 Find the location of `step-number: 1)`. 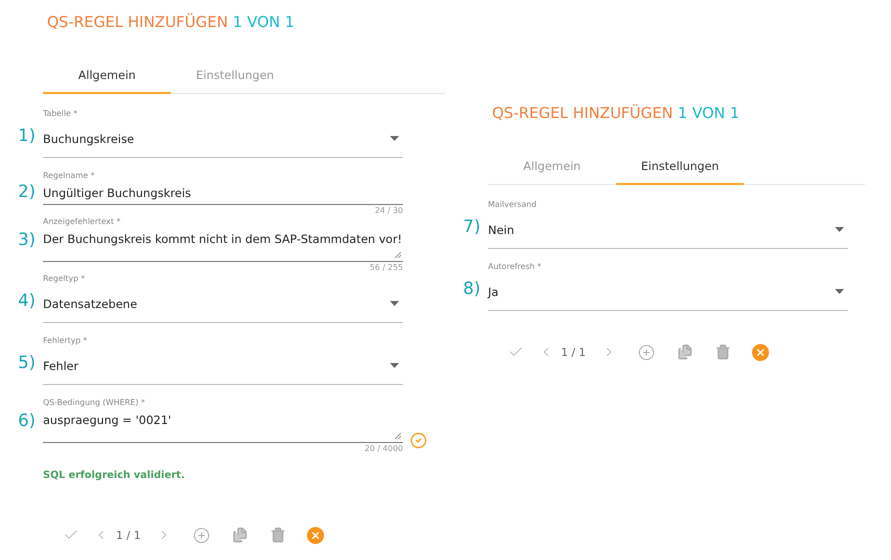

step-number: 1) is located at coordinates (26, 136).